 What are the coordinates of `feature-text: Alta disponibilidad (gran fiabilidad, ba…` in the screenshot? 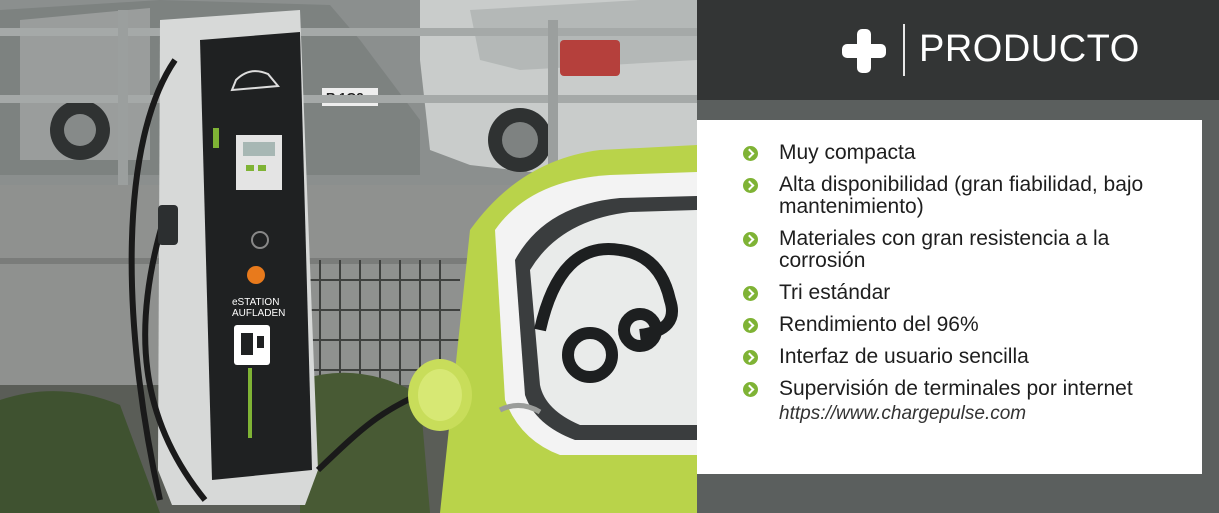 It's located at (961, 195).